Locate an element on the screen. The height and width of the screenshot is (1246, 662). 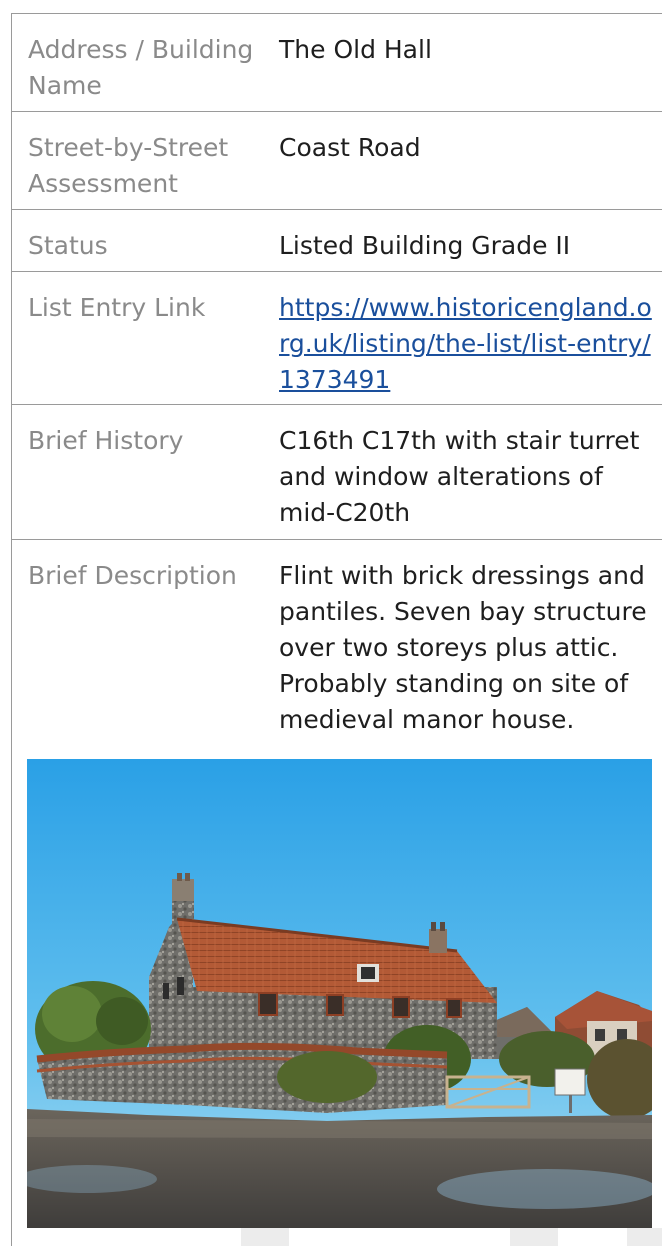
row-street: Street-by-Street Assessment Coast Road is located at coordinates (337, 161).